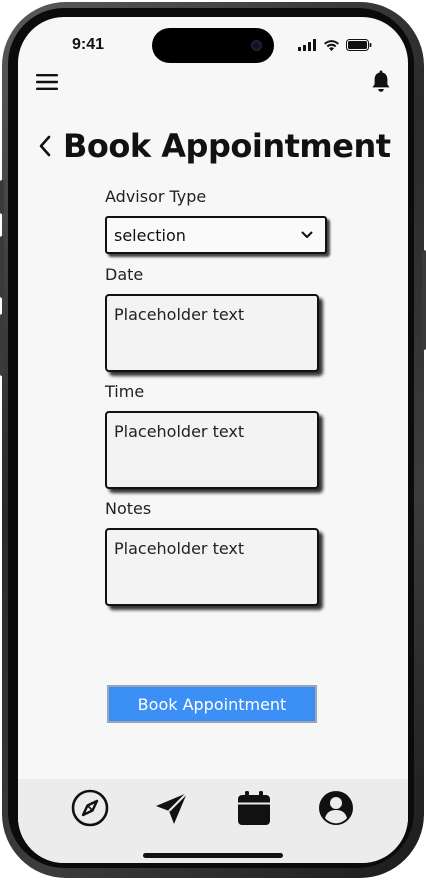 This screenshot has height=880, width=426. What do you see at coordinates (331, 45) in the screenshot?
I see `wifi-icon` at bounding box center [331, 45].